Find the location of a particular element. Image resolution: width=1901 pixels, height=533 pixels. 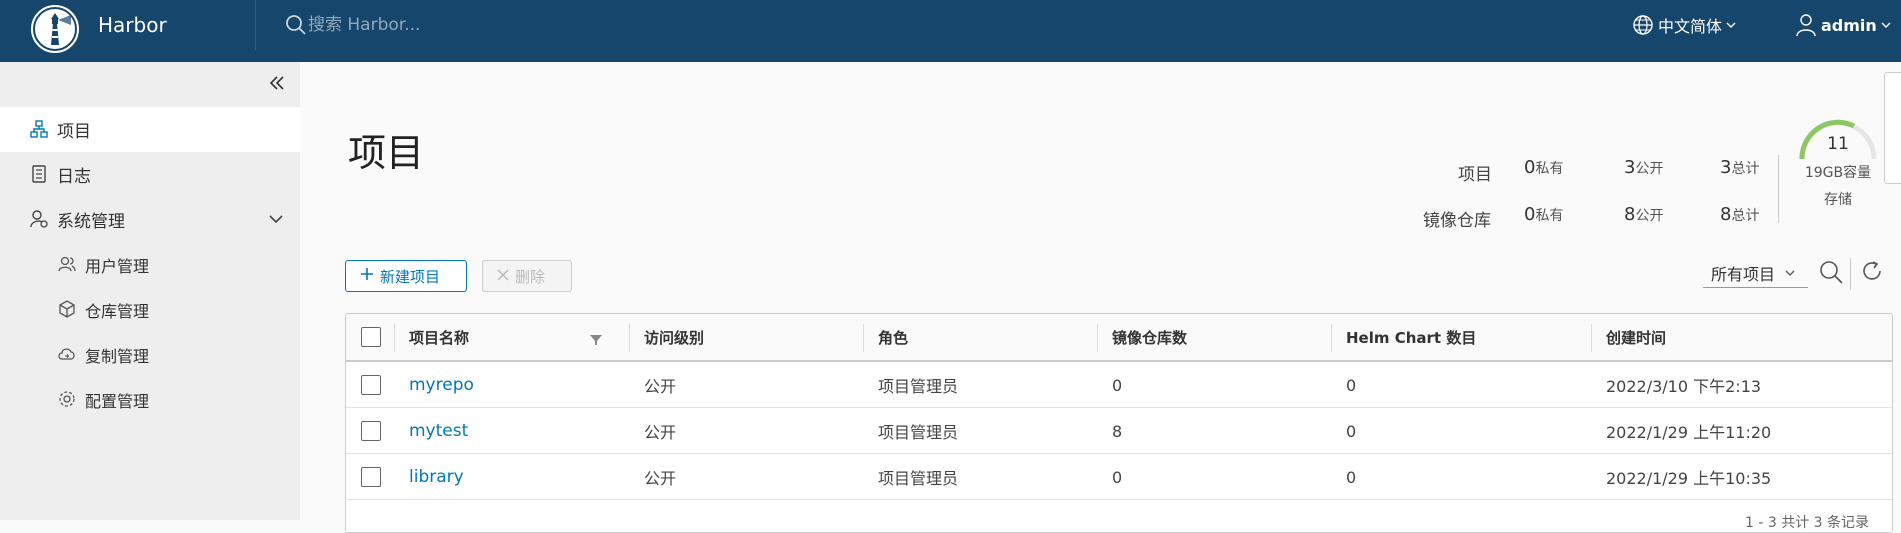

filter-icon is located at coordinates (596, 340).